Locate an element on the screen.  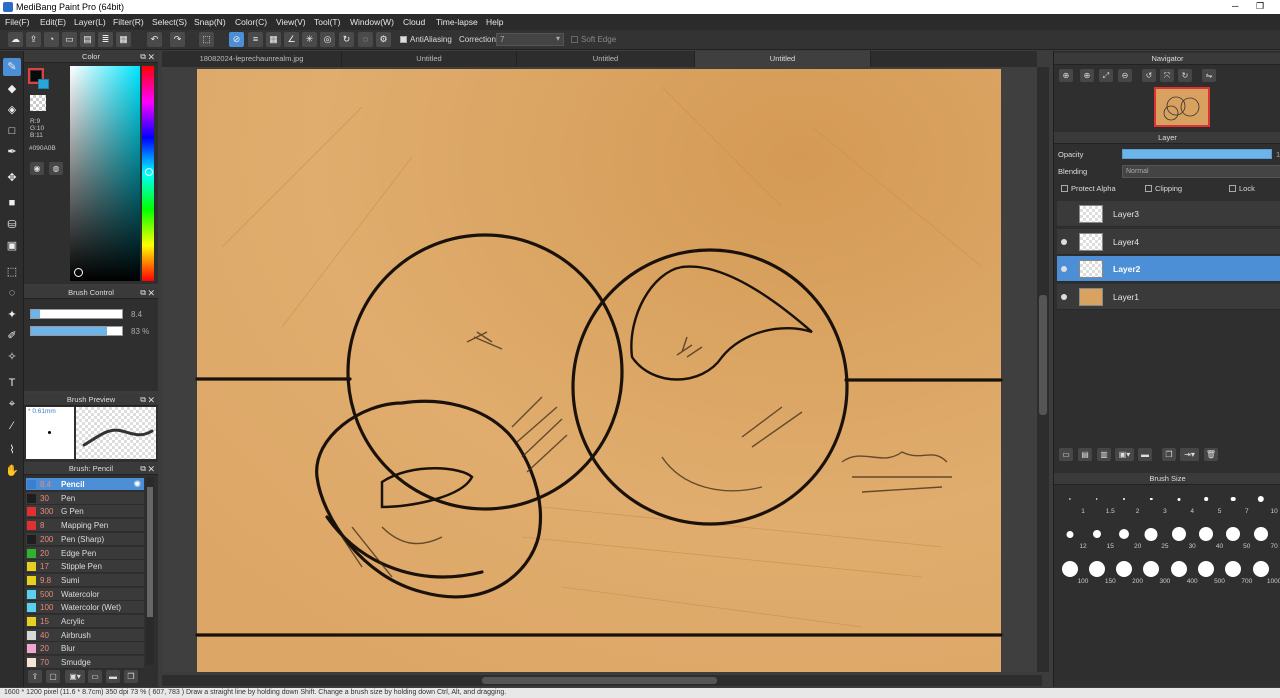
brush-item: 8 Mapping Pen is located at coordinates (85, 526).